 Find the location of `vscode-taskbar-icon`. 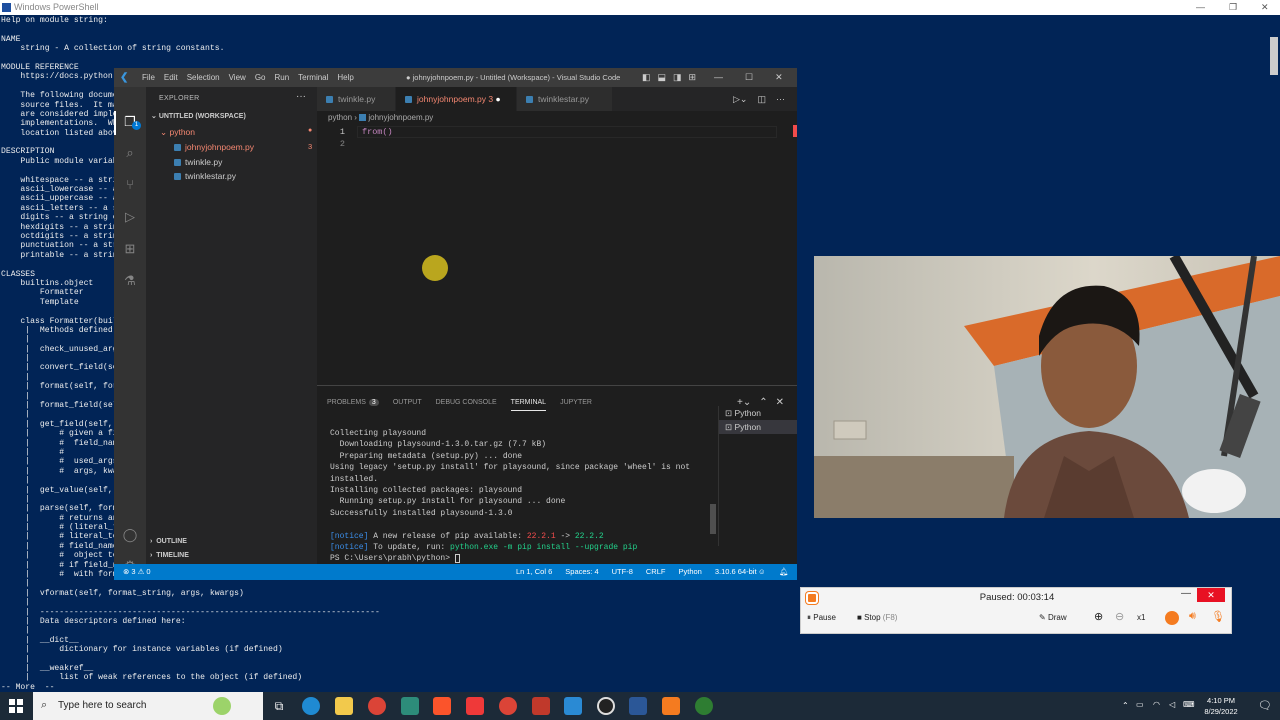

vscode-taskbar-icon is located at coordinates (573, 706).